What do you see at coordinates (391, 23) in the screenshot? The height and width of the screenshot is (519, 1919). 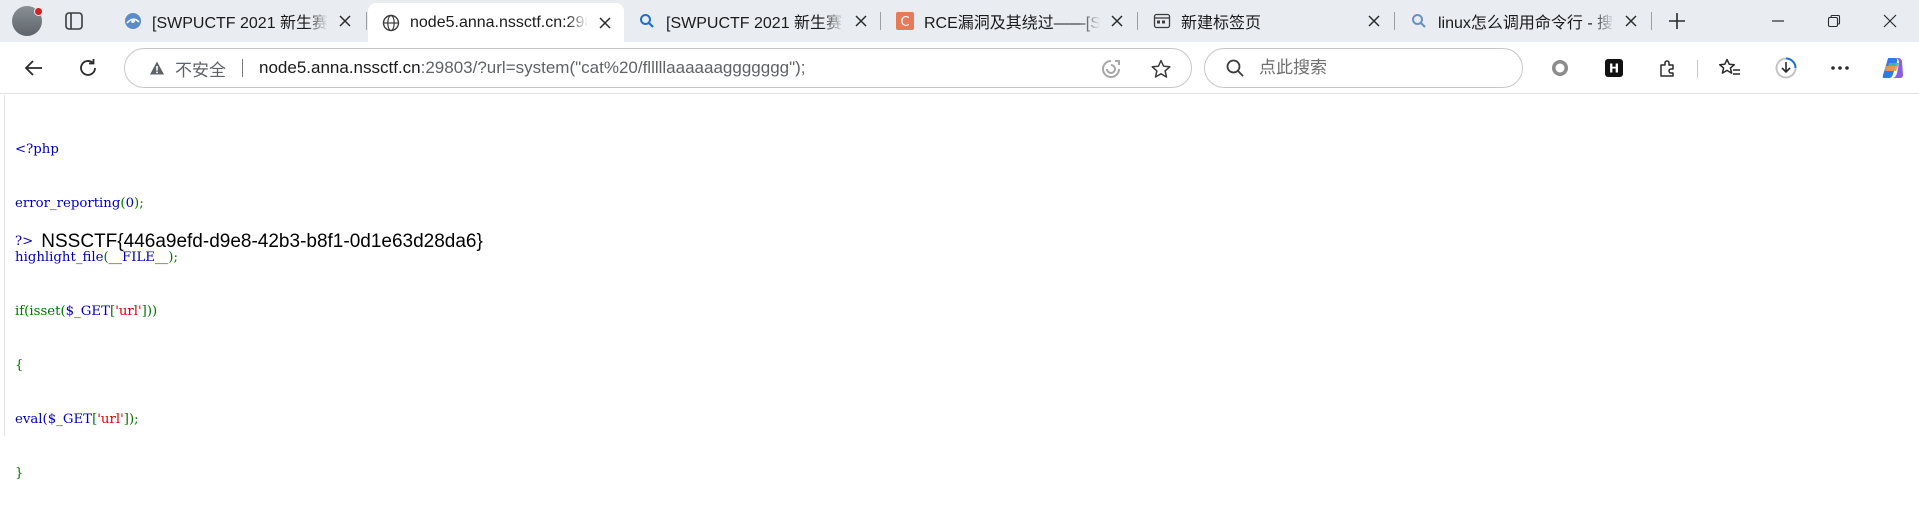 I see `globe-icon` at bounding box center [391, 23].